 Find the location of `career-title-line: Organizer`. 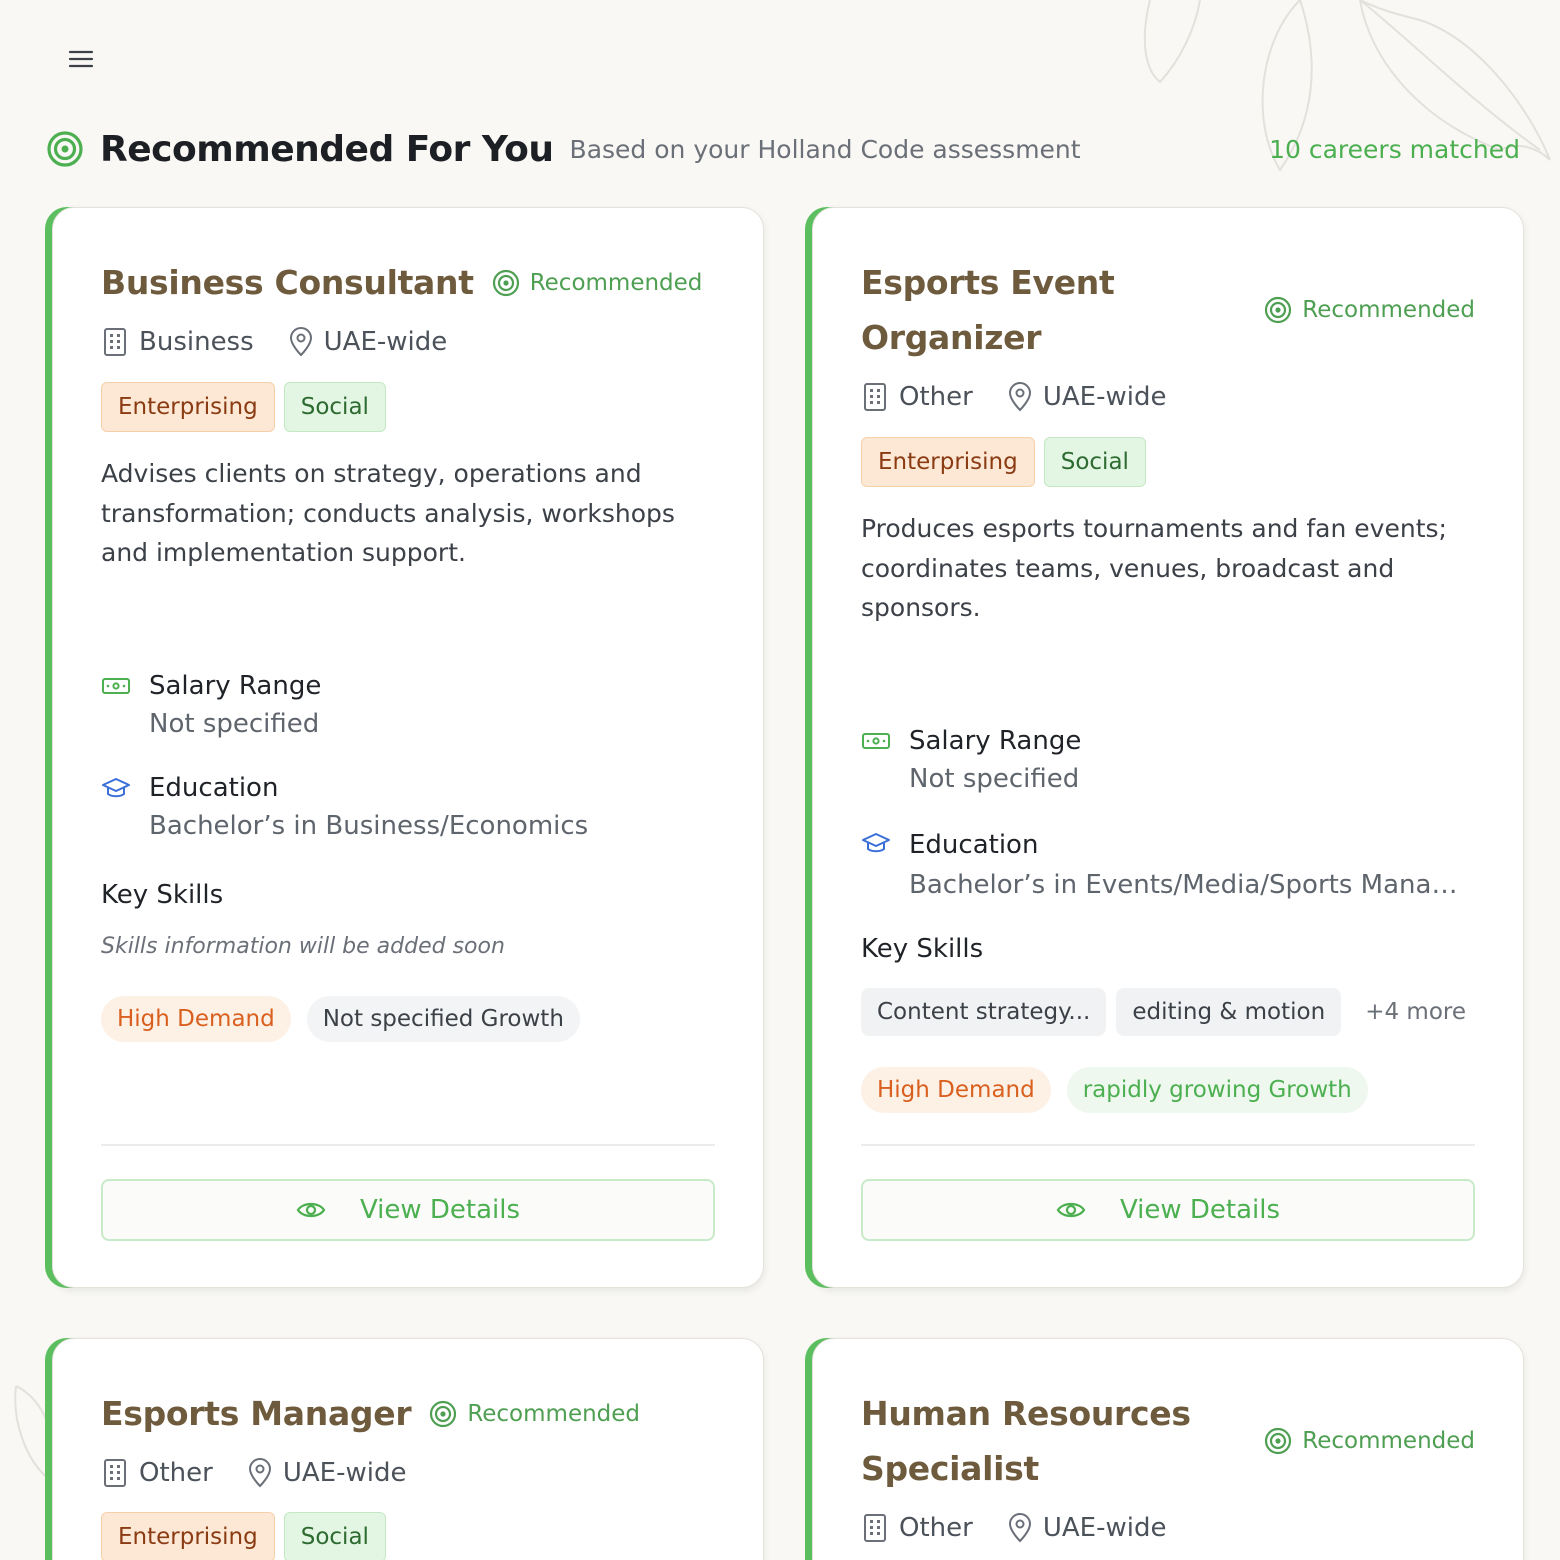

career-title-line: Organizer is located at coordinates (951, 337).